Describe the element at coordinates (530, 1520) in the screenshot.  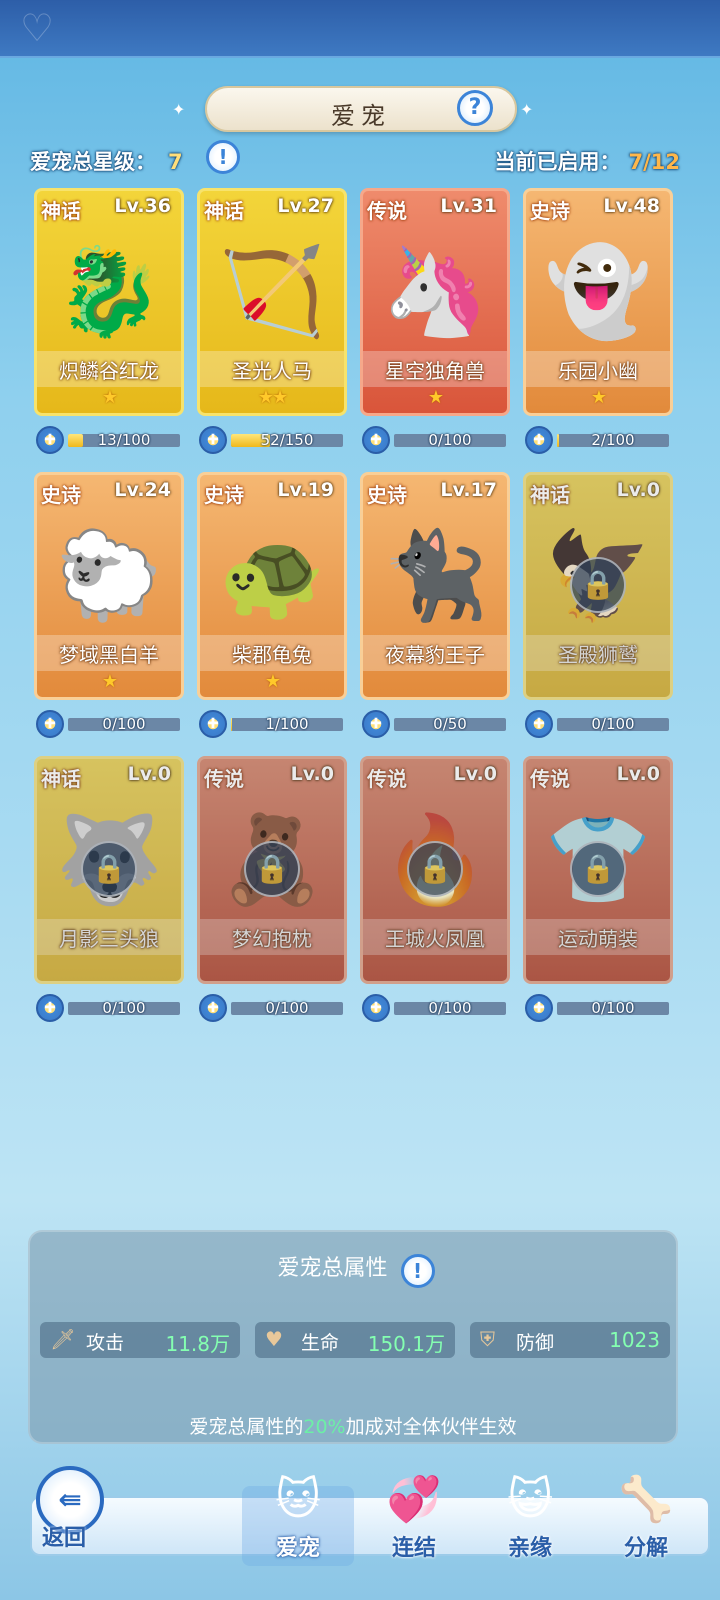
I see `tab-kinship: 😺 亲缘` at that location.